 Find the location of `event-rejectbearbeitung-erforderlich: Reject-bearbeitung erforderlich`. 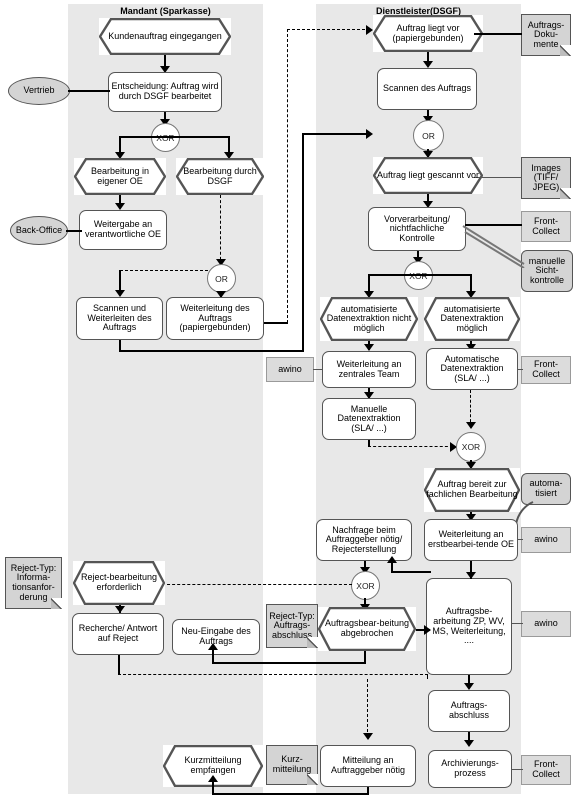

event-rejectbearbeitung-erforderlich: Reject-bearbeitung erforderlich is located at coordinates (119, 583).